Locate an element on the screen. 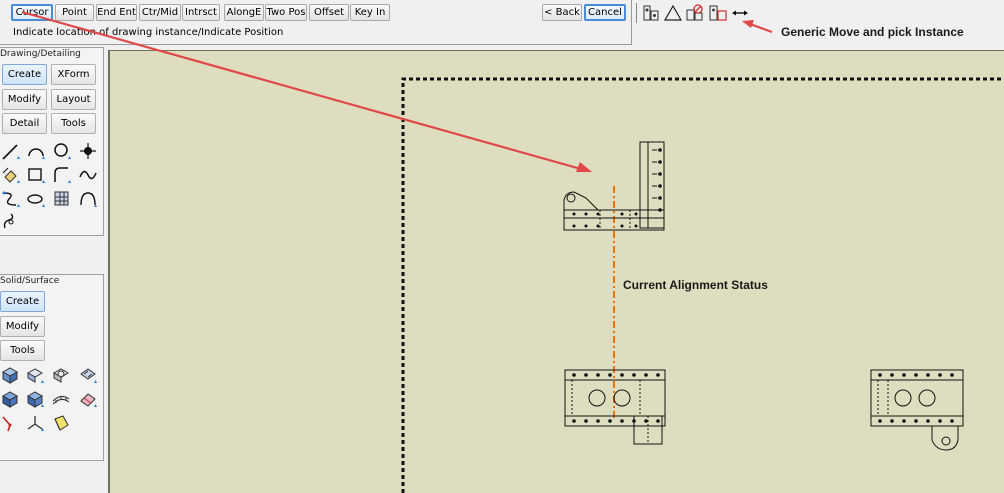  alignment-status-annotation: Current Alignment Status is located at coordinates (695, 285).